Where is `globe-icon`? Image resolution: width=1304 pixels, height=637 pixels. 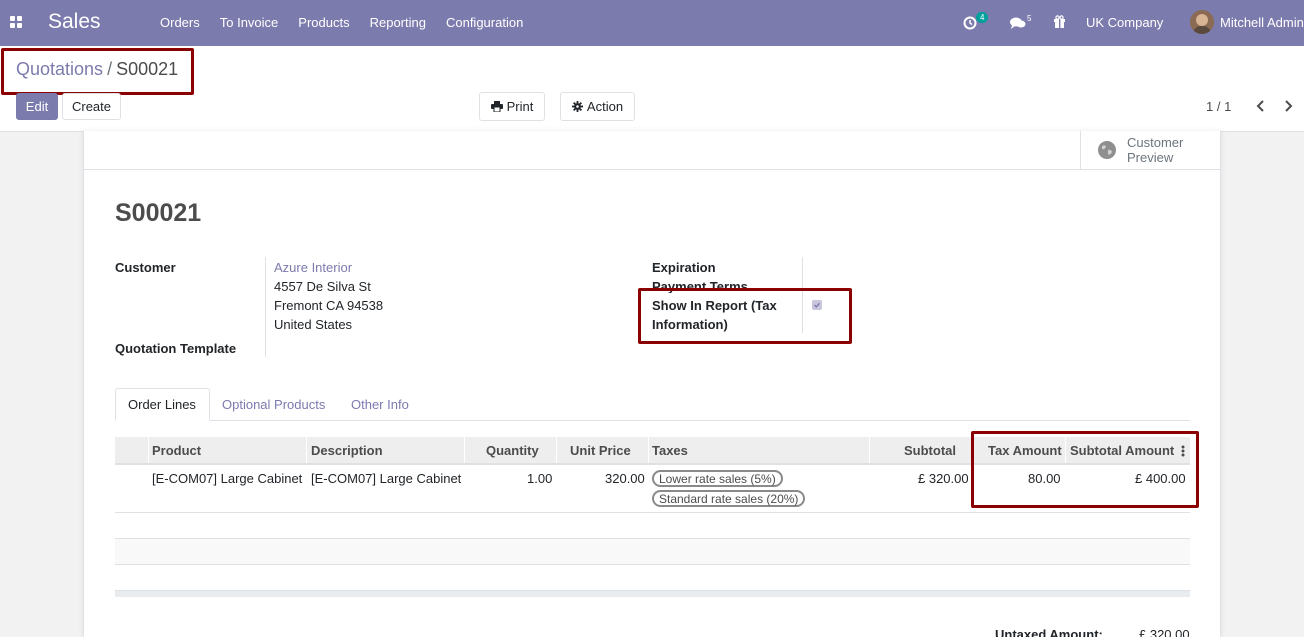
globe-icon is located at coordinates (1107, 150).